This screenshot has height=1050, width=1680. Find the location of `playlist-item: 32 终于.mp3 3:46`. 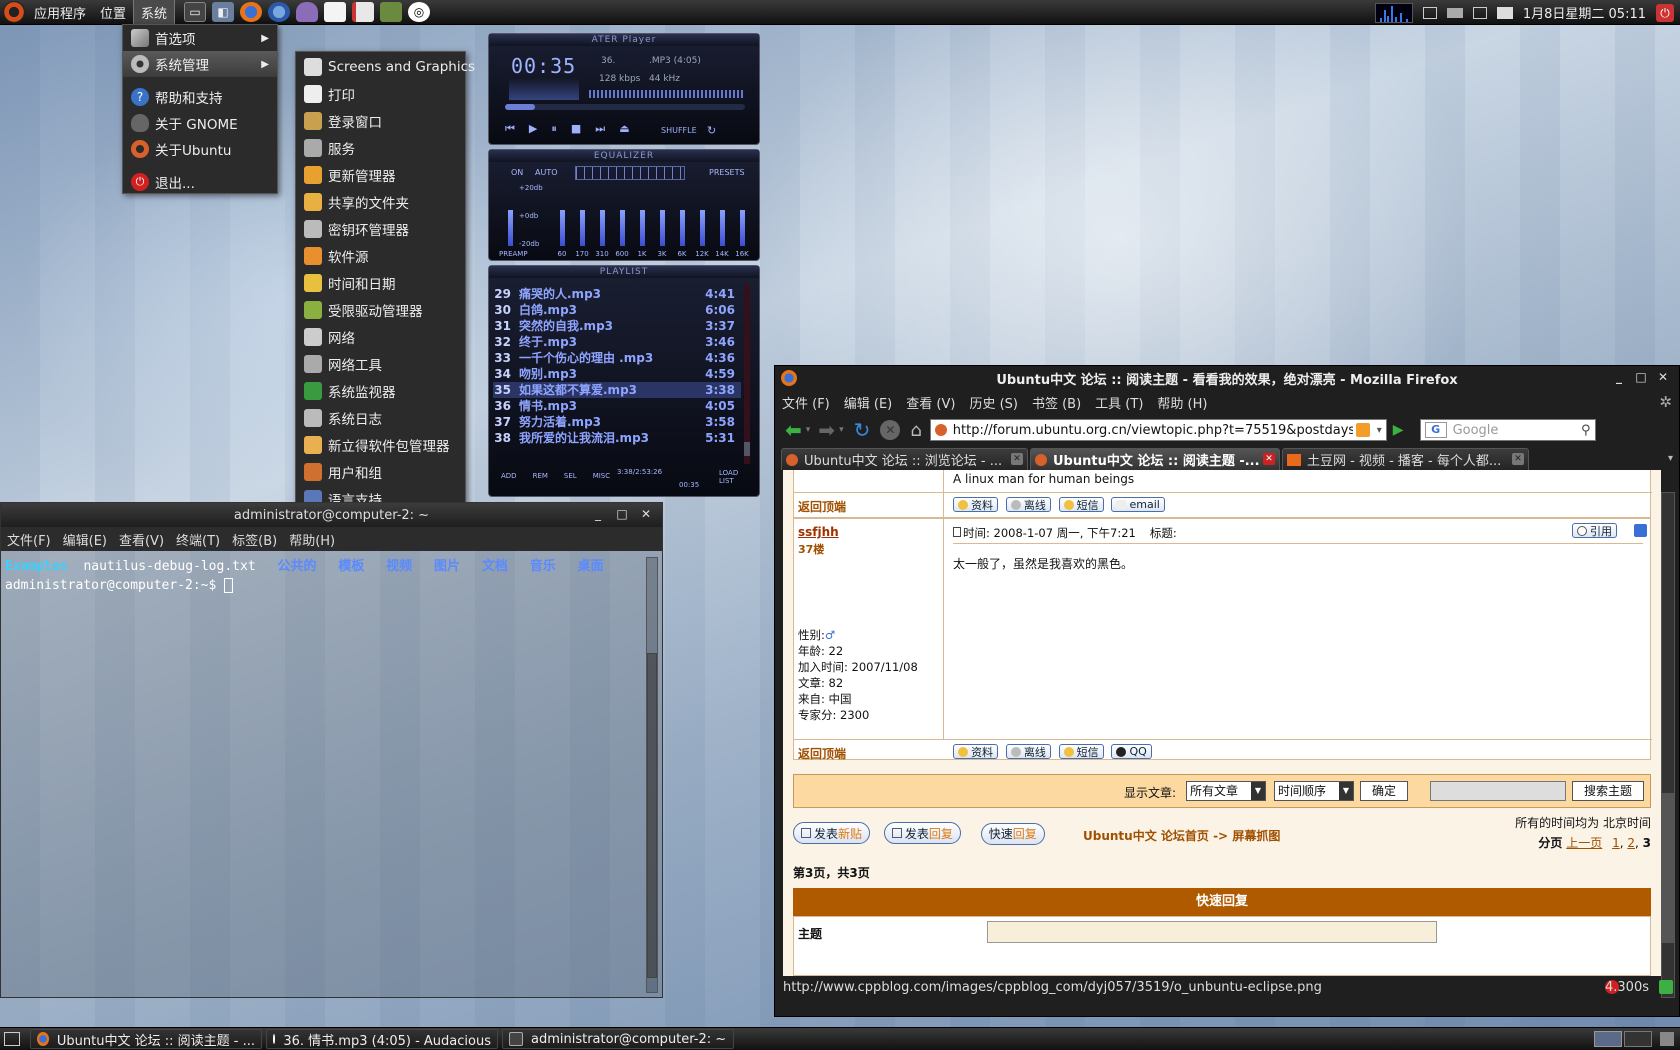

playlist-item: 32 终于.mp3 3:46 is located at coordinates (617, 342).